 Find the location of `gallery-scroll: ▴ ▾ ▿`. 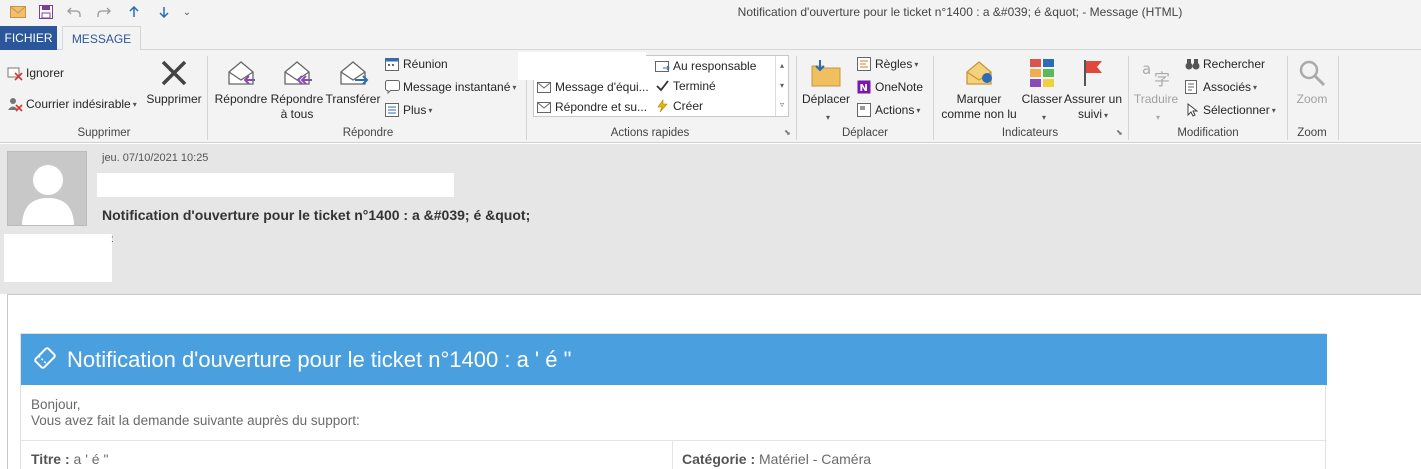

gallery-scroll: ▴ ▾ ▿ is located at coordinates (781, 86).